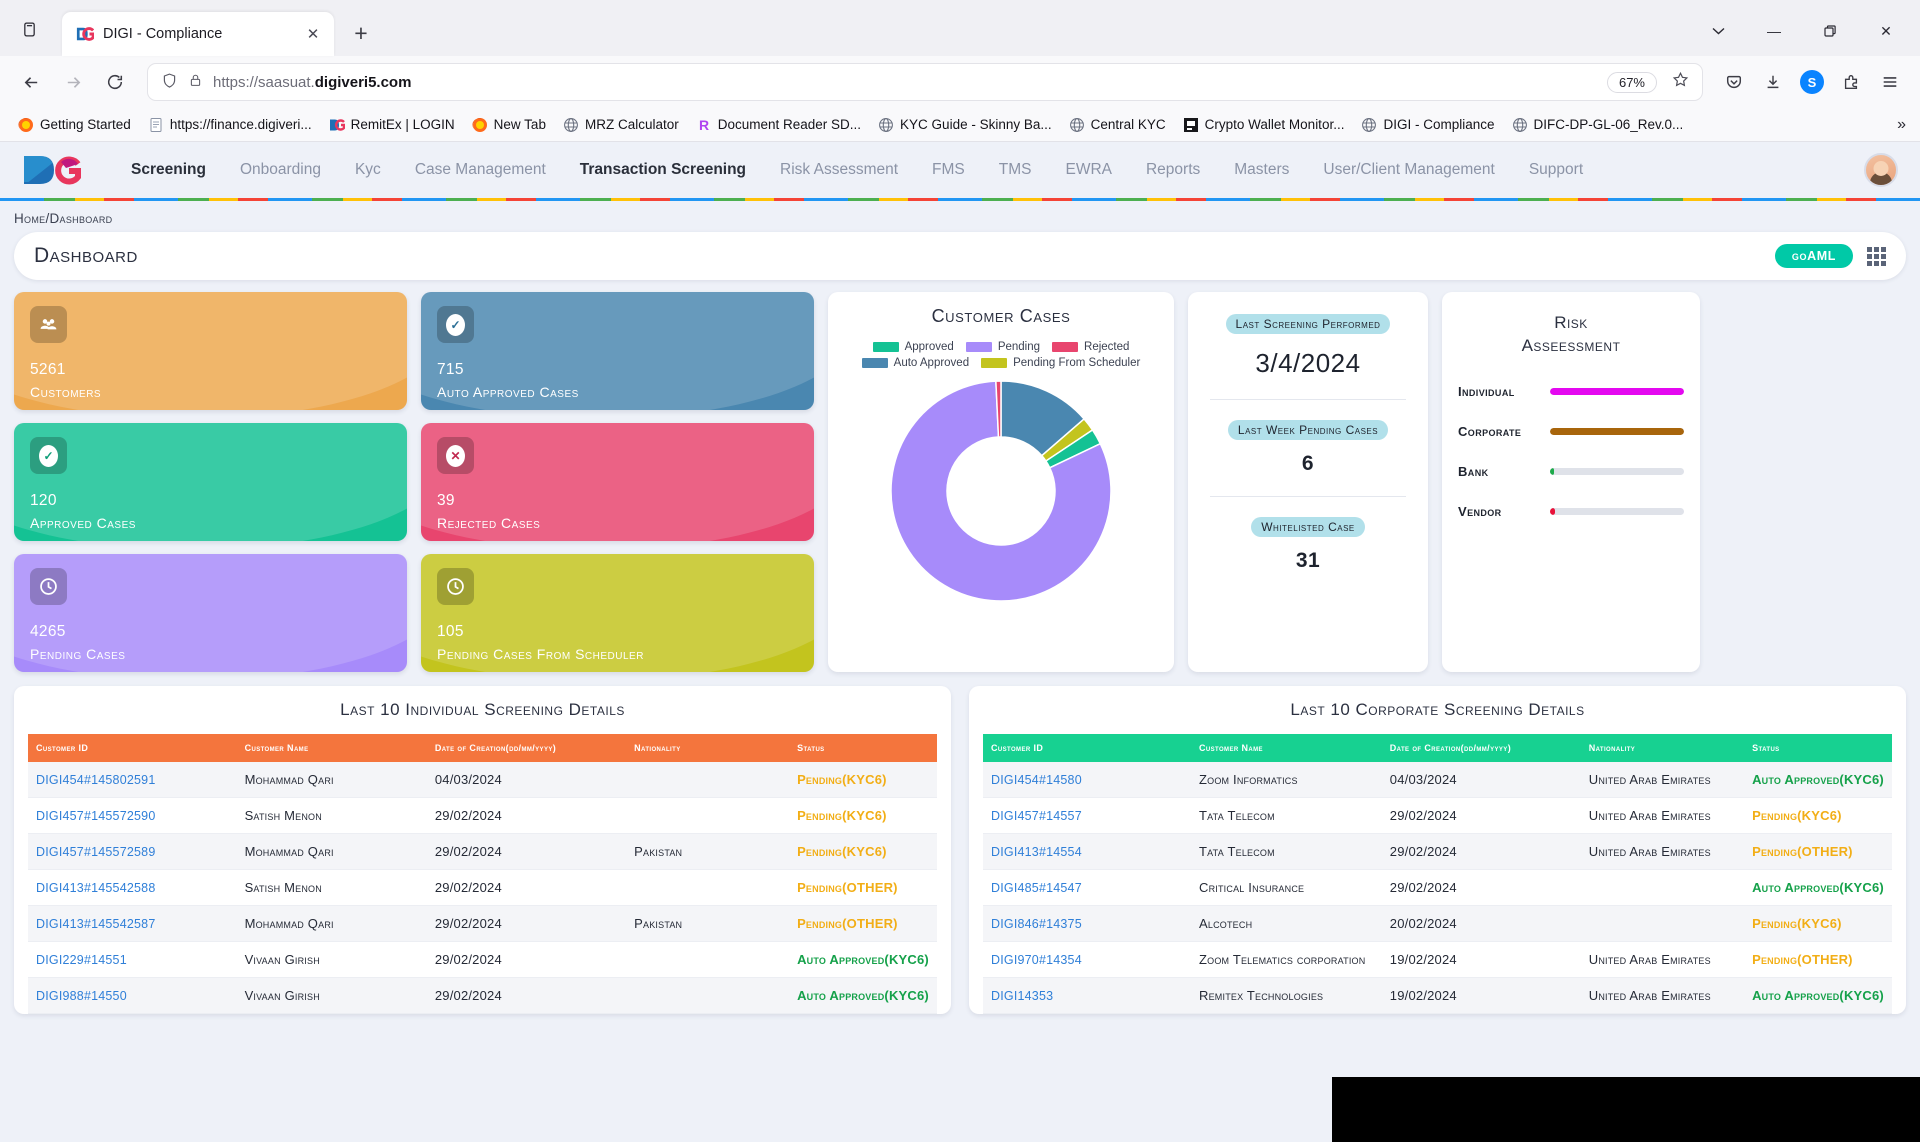 This screenshot has width=1920, height=1142. What do you see at coordinates (115, 82) in the screenshot?
I see `reload-button` at bounding box center [115, 82].